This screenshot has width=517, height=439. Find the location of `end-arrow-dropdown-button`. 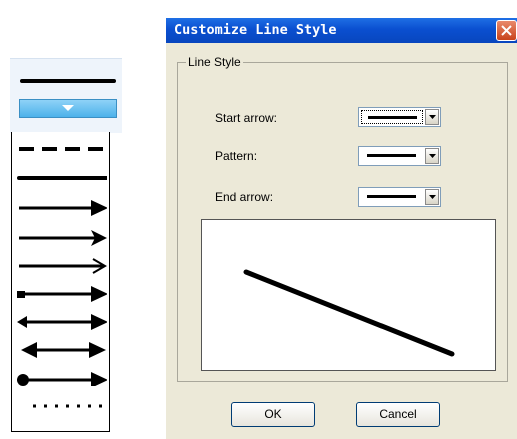

end-arrow-dropdown-button is located at coordinates (432, 197).